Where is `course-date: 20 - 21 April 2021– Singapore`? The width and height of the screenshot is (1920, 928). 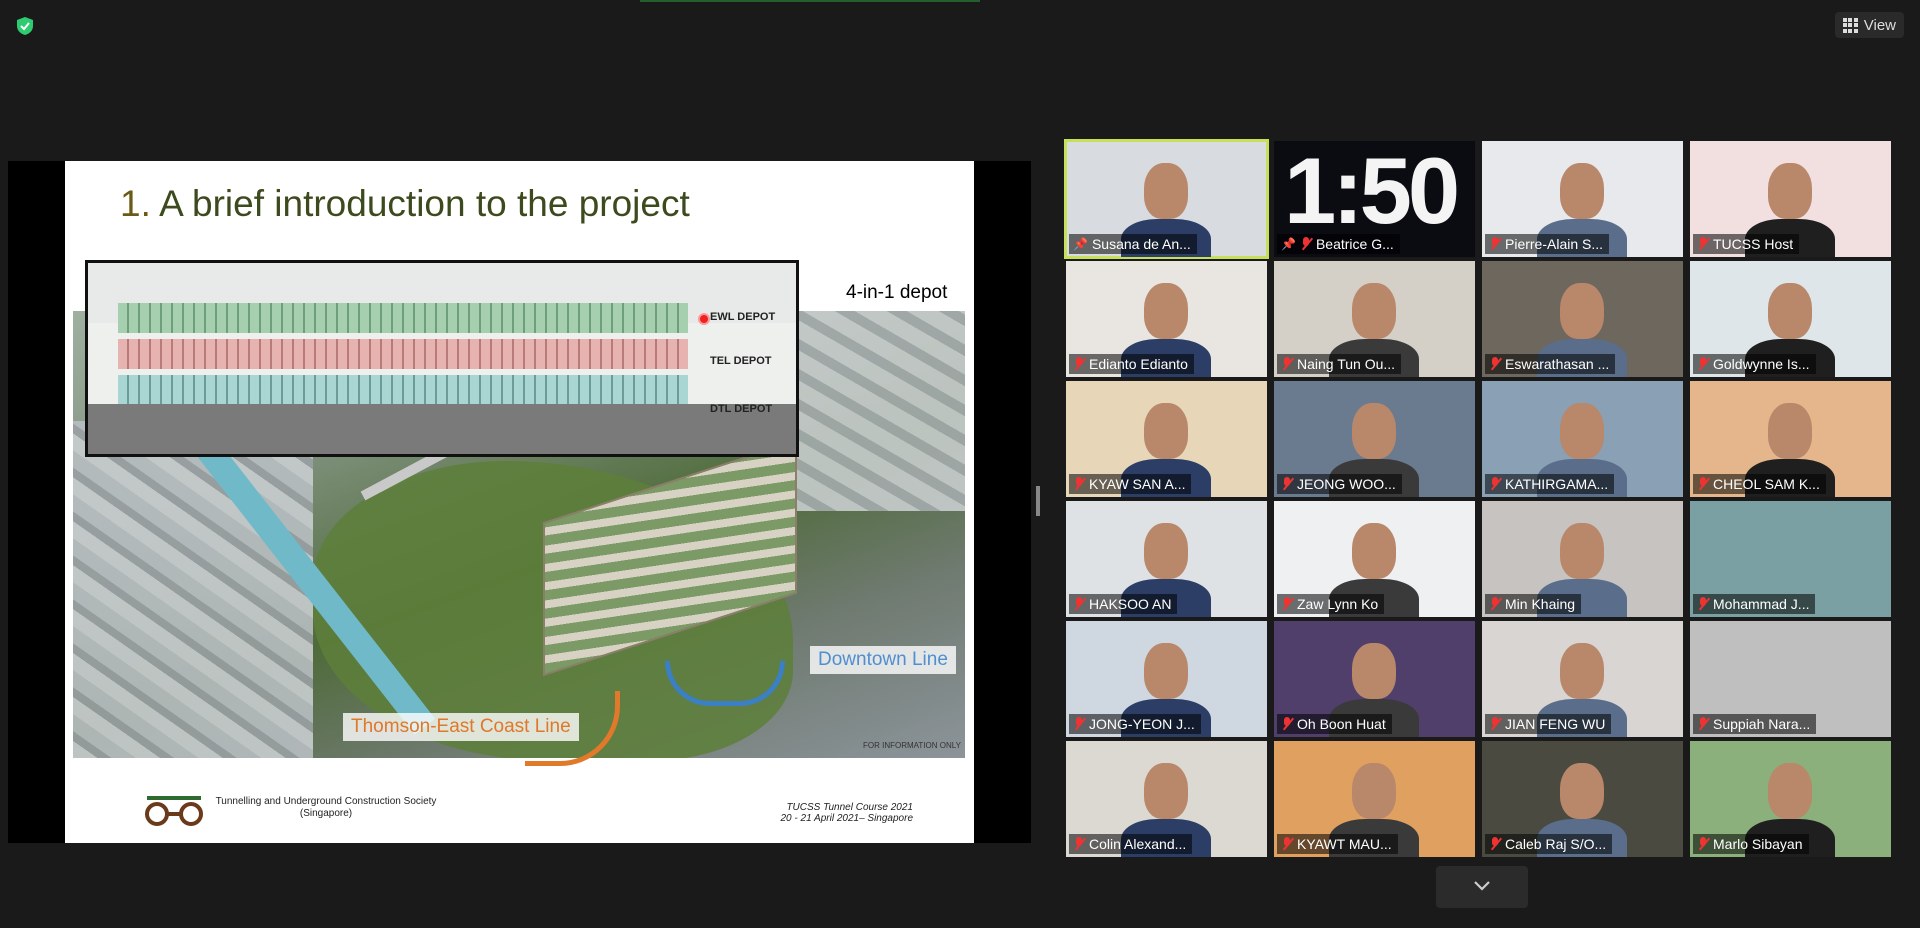
course-date: 20 - 21 April 2021– Singapore is located at coordinates (847, 818).